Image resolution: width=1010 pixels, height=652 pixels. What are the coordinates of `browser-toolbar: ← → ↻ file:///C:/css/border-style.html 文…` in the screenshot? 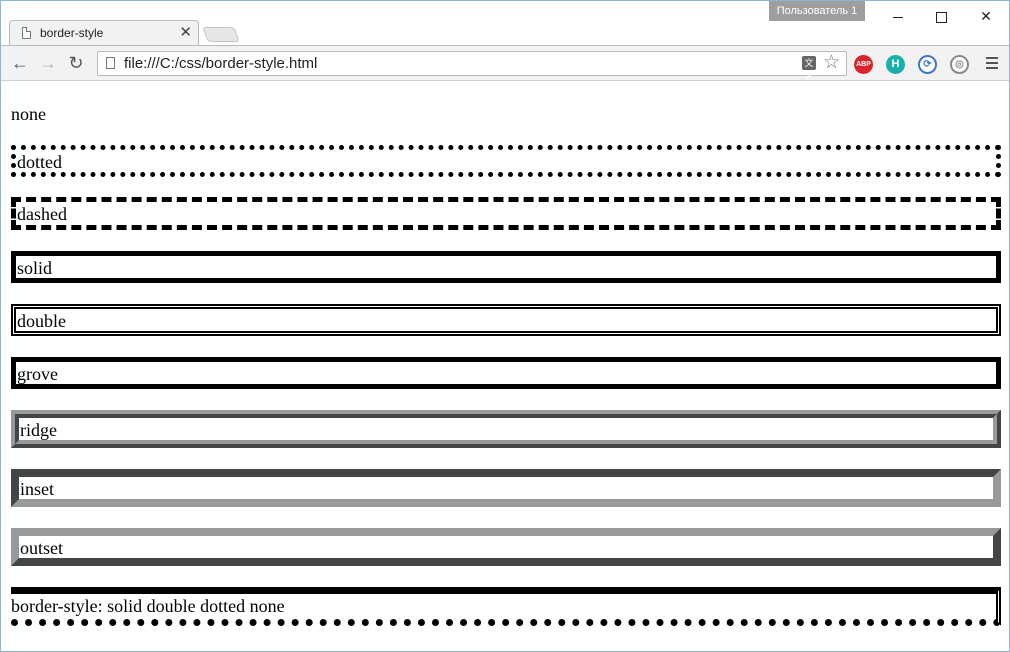 It's located at (505, 63).